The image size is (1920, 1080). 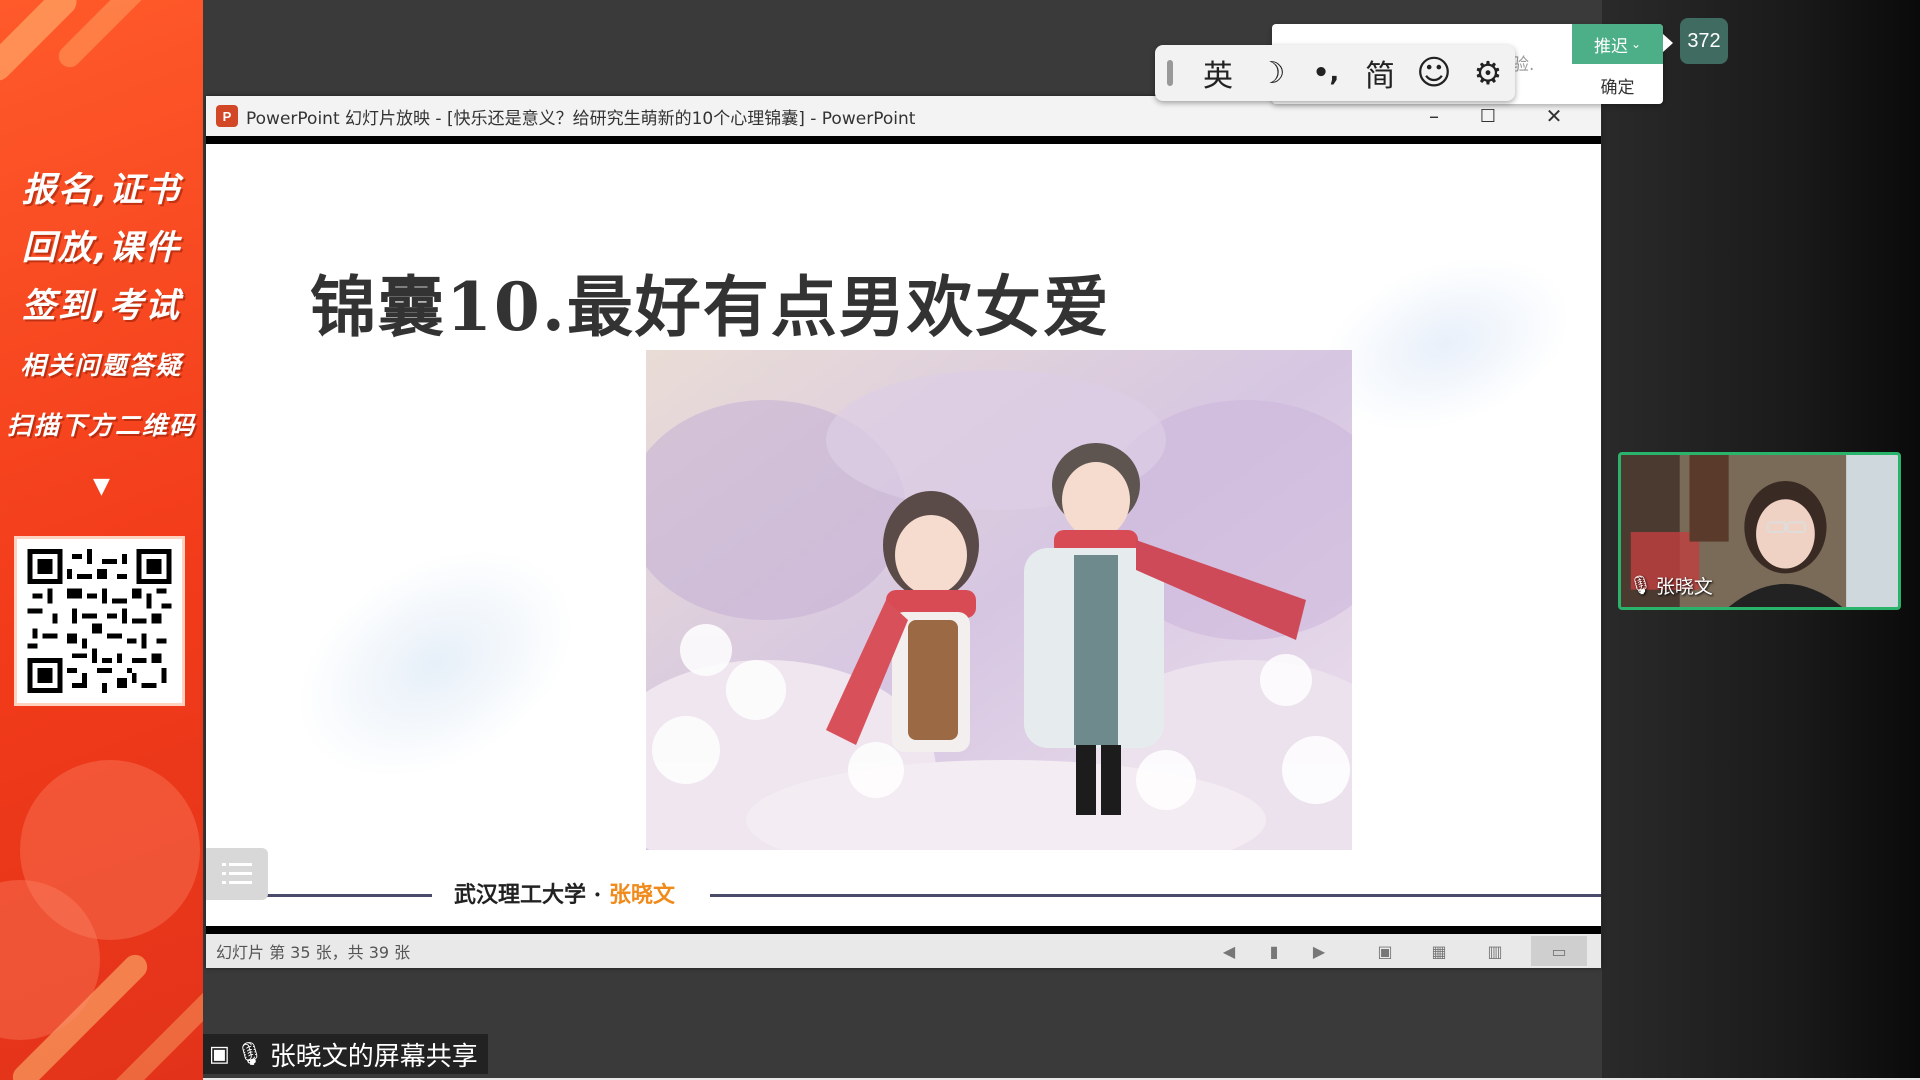 I want to click on ppt-statusbar: 幻灯片 第 35 张，共 39 张 ◀ ▮ ▶ ▣ ▦ ▥ ▭, so click(x=903, y=951).